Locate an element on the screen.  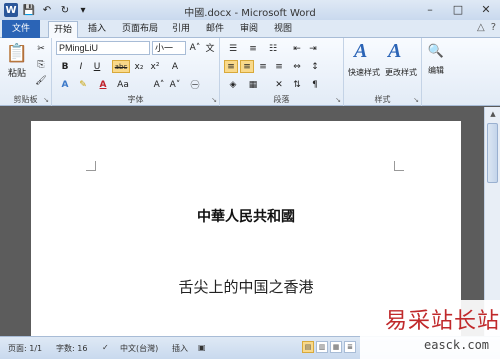
grow-font-2-button: A˄ is located at coordinates (159, 84).